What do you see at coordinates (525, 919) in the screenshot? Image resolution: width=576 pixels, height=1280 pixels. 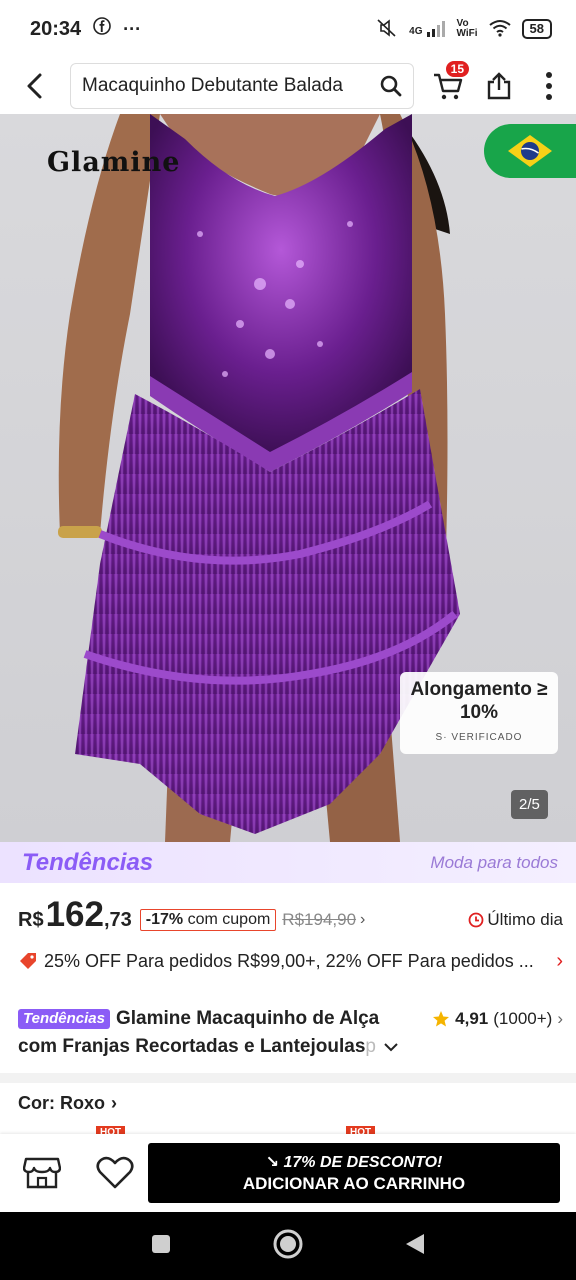 I see `last-day-label: Último dia` at bounding box center [525, 919].